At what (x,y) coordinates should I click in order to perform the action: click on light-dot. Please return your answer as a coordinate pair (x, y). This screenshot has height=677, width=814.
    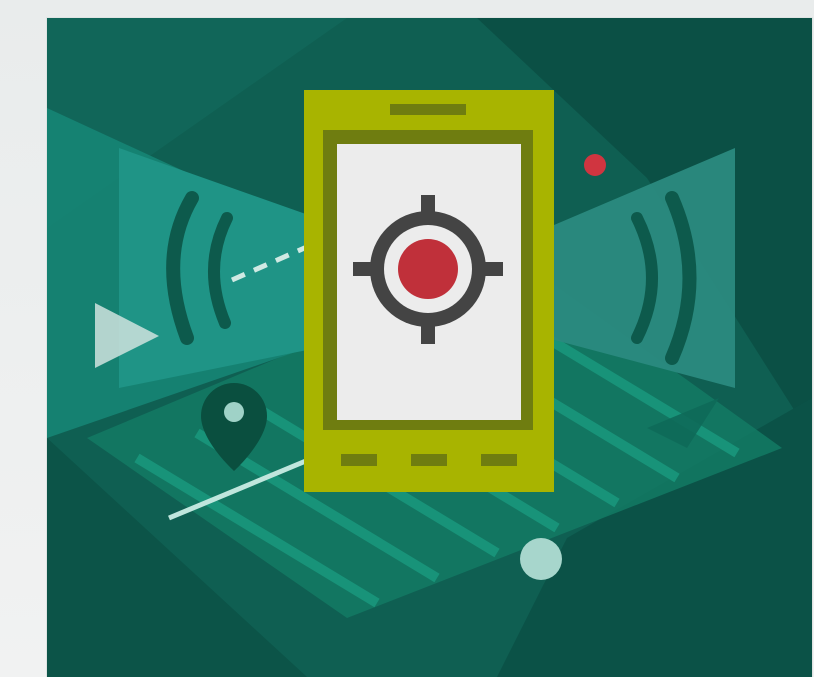
    Looking at the image, I should click on (541, 559).